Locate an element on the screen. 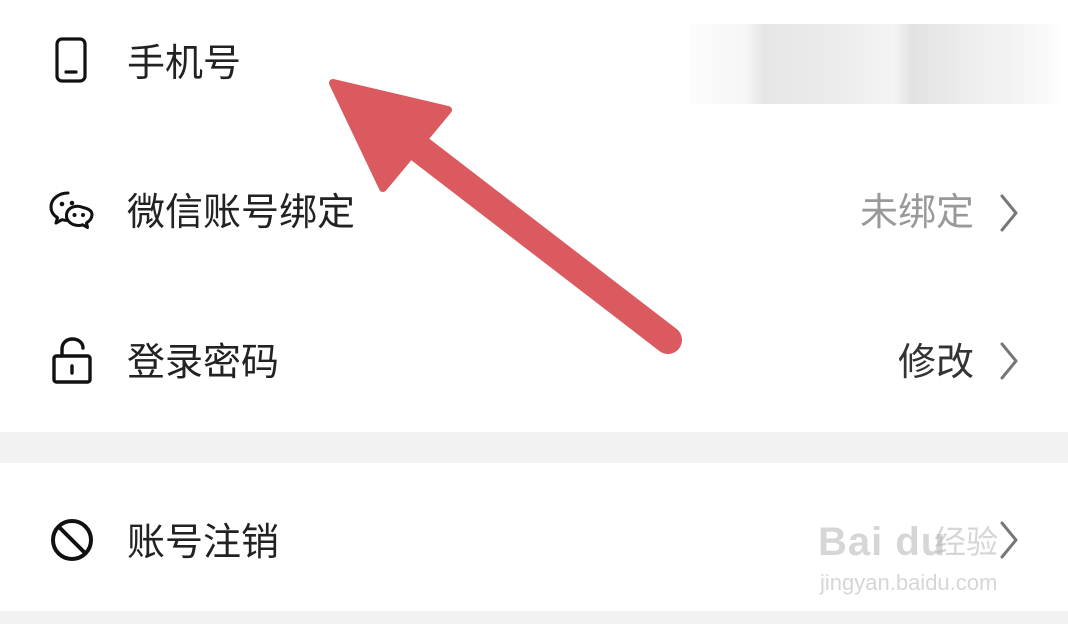 This screenshot has width=1068, height=624. watermark-logo: Bai du is located at coordinates (882, 542).